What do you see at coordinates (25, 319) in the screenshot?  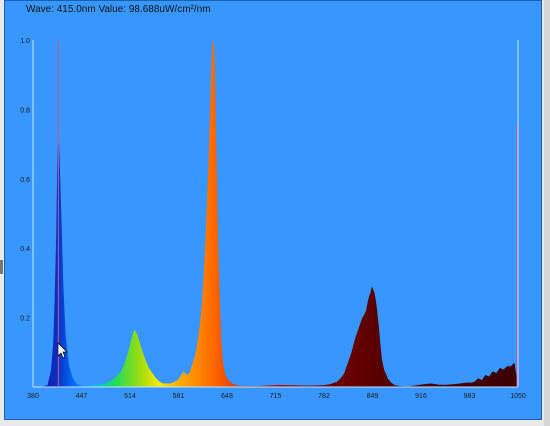 I see `y-tick-label: 0.2` at bounding box center [25, 319].